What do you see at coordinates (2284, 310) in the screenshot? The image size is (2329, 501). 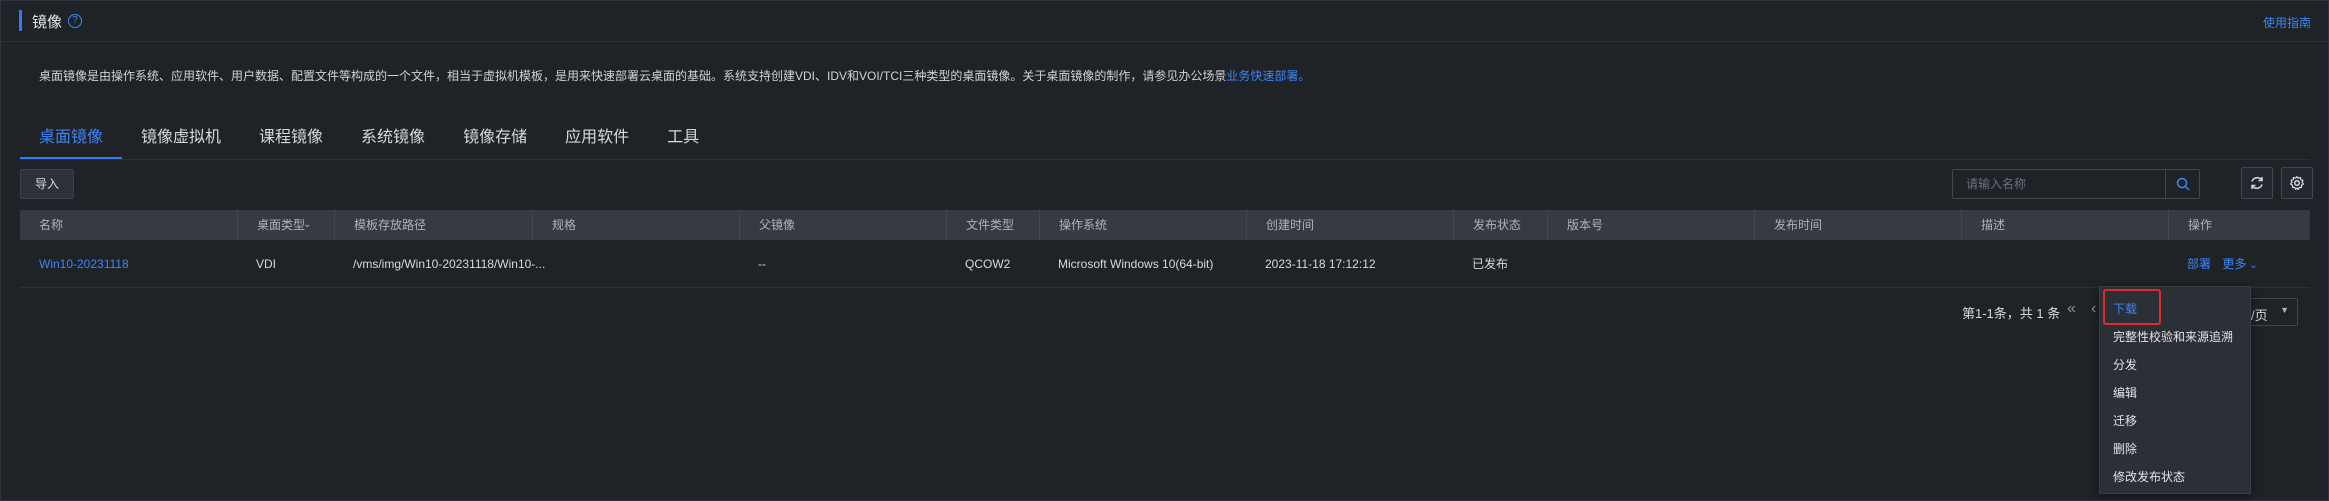 I see `chevron-down-icon: ▼` at bounding box center [2284, 310].